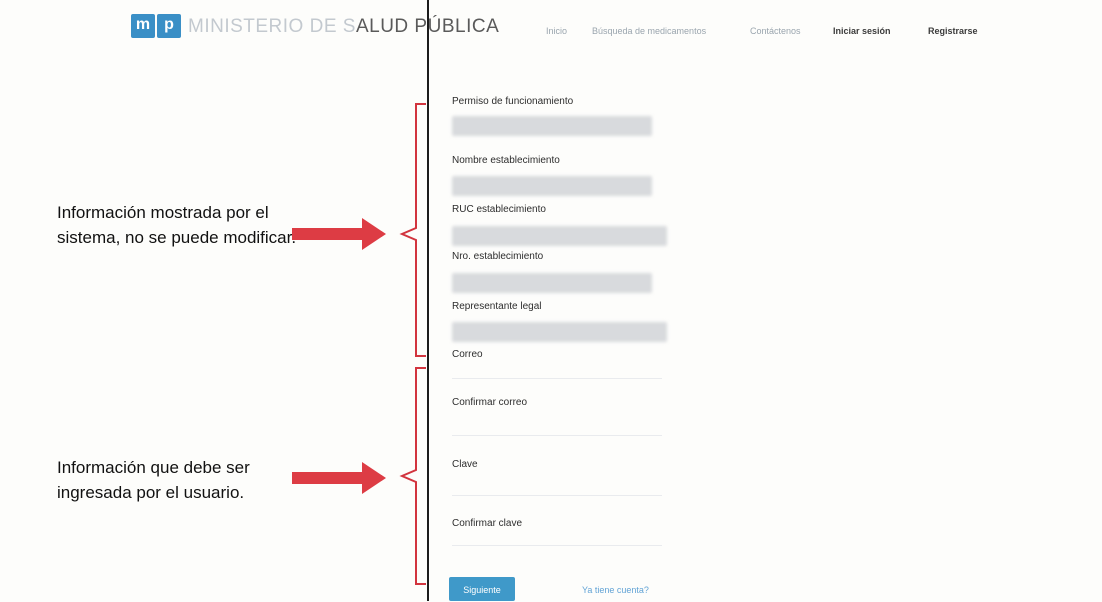 The height and width of the screenshot is (602, 1102). I want to click on logo-p: p, so click(169, 26).